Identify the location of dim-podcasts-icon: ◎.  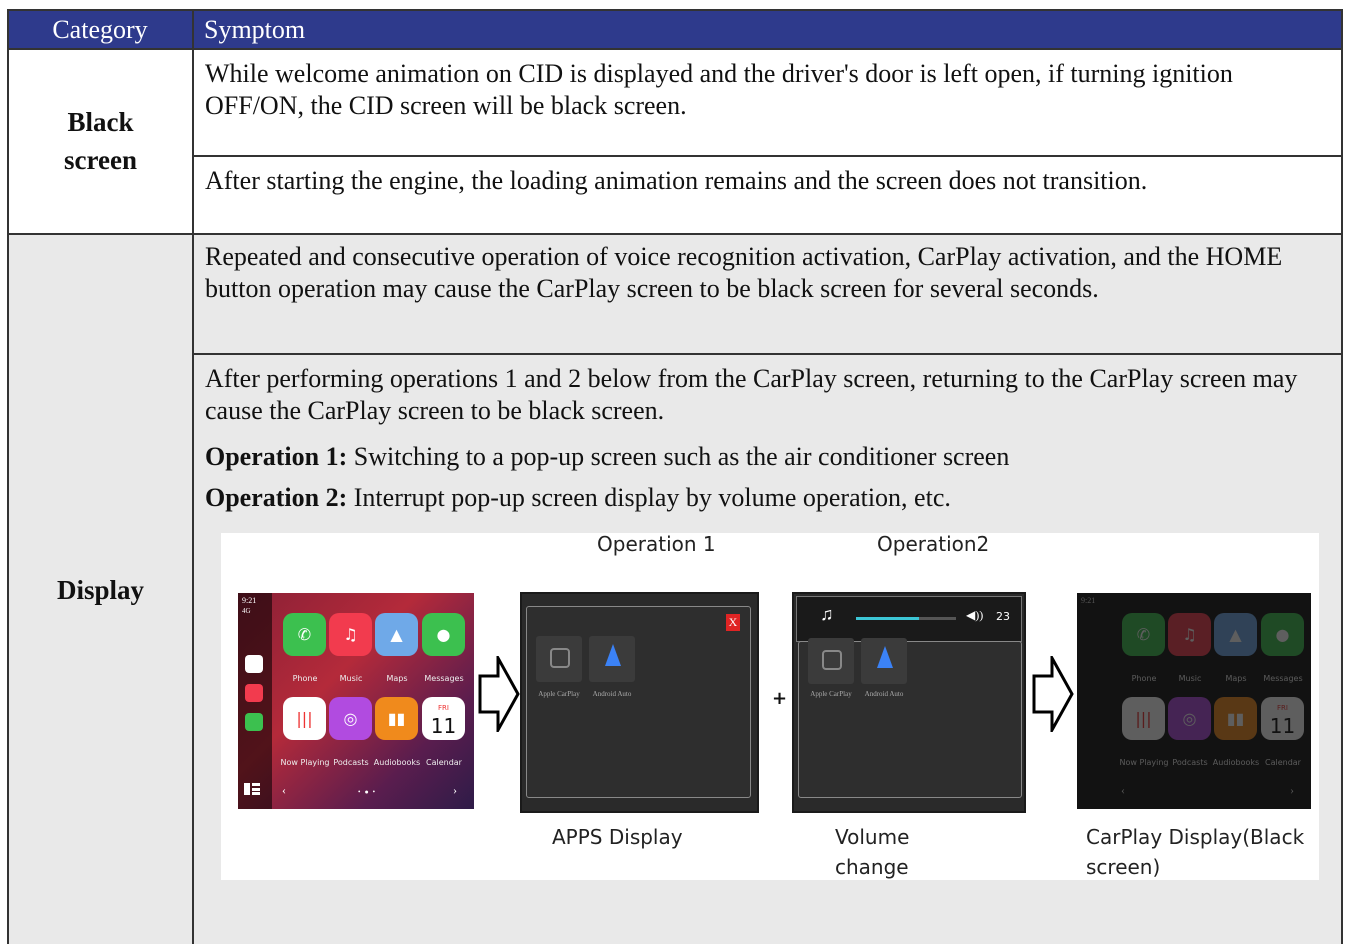
(1189, 718).